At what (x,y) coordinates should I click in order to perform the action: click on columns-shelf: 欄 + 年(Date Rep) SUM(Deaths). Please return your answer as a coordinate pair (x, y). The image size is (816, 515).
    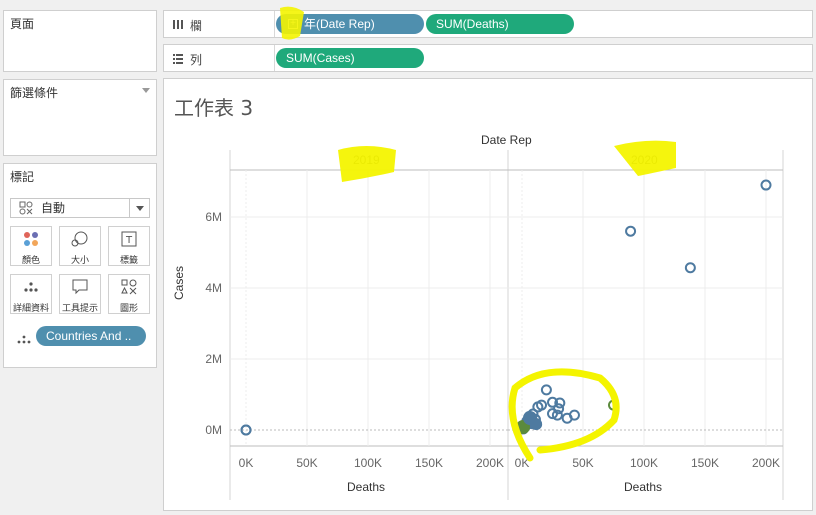
    Looking at the image, I should click on (488, 24).